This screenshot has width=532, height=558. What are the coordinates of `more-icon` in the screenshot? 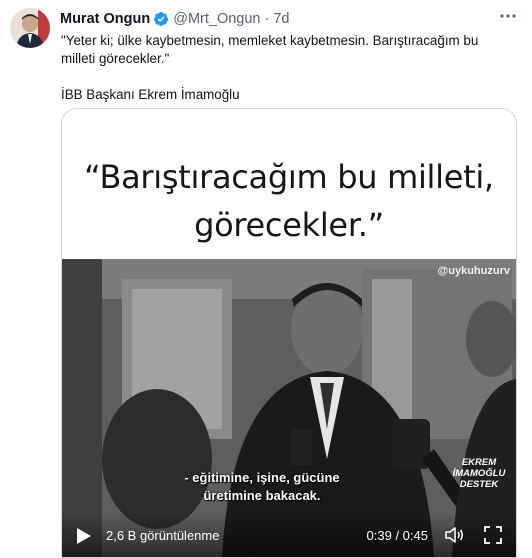 It's located at (508, 16).